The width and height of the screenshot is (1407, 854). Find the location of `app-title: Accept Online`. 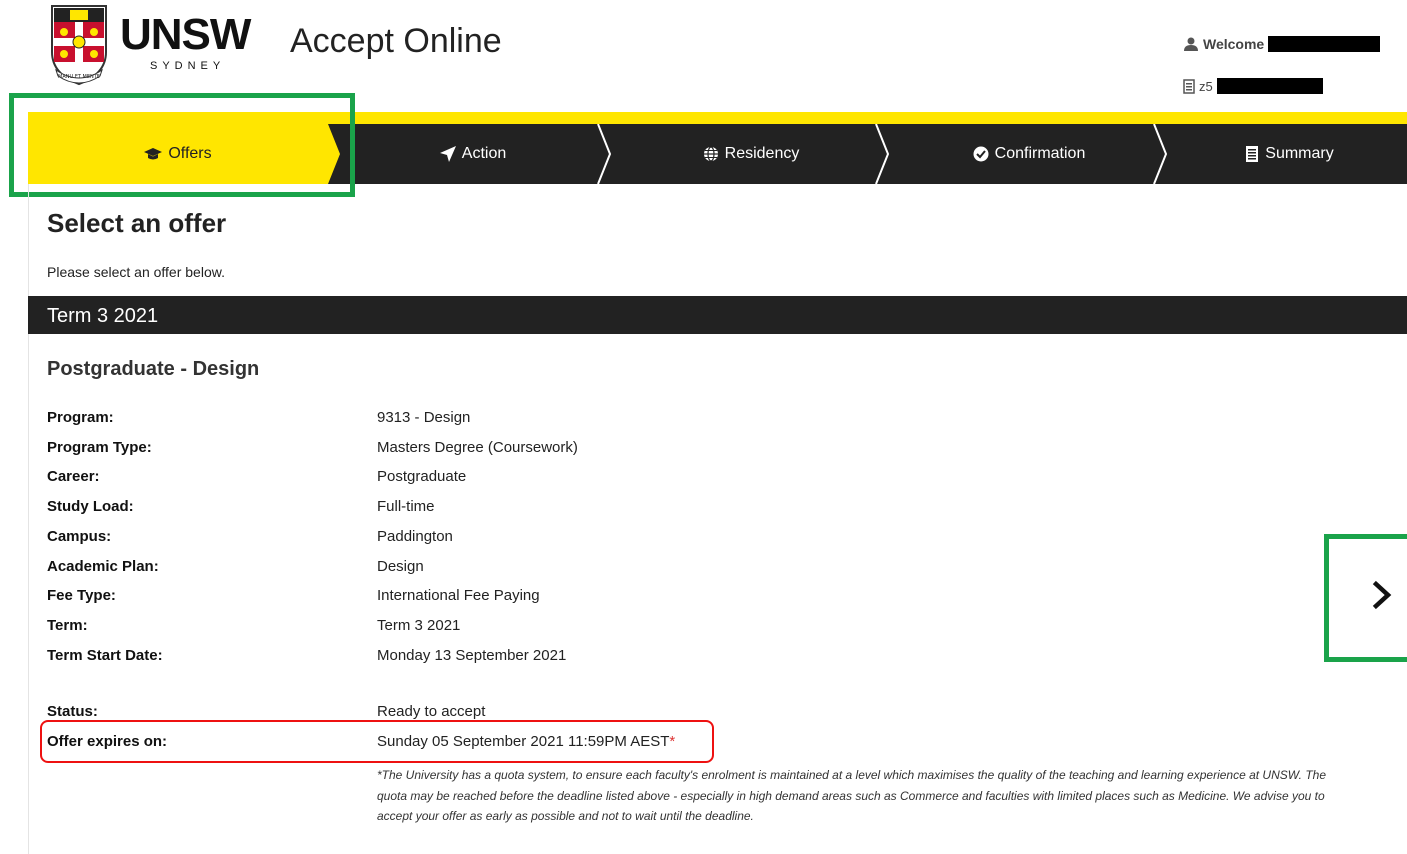

app-title: Accept Online is located at coordinates (396, 41).